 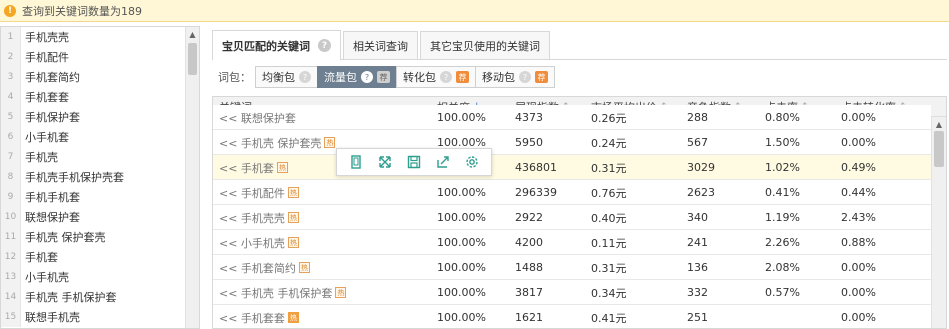 I want to click on table-cell-comp: 3029, so click(x=701, y=167).